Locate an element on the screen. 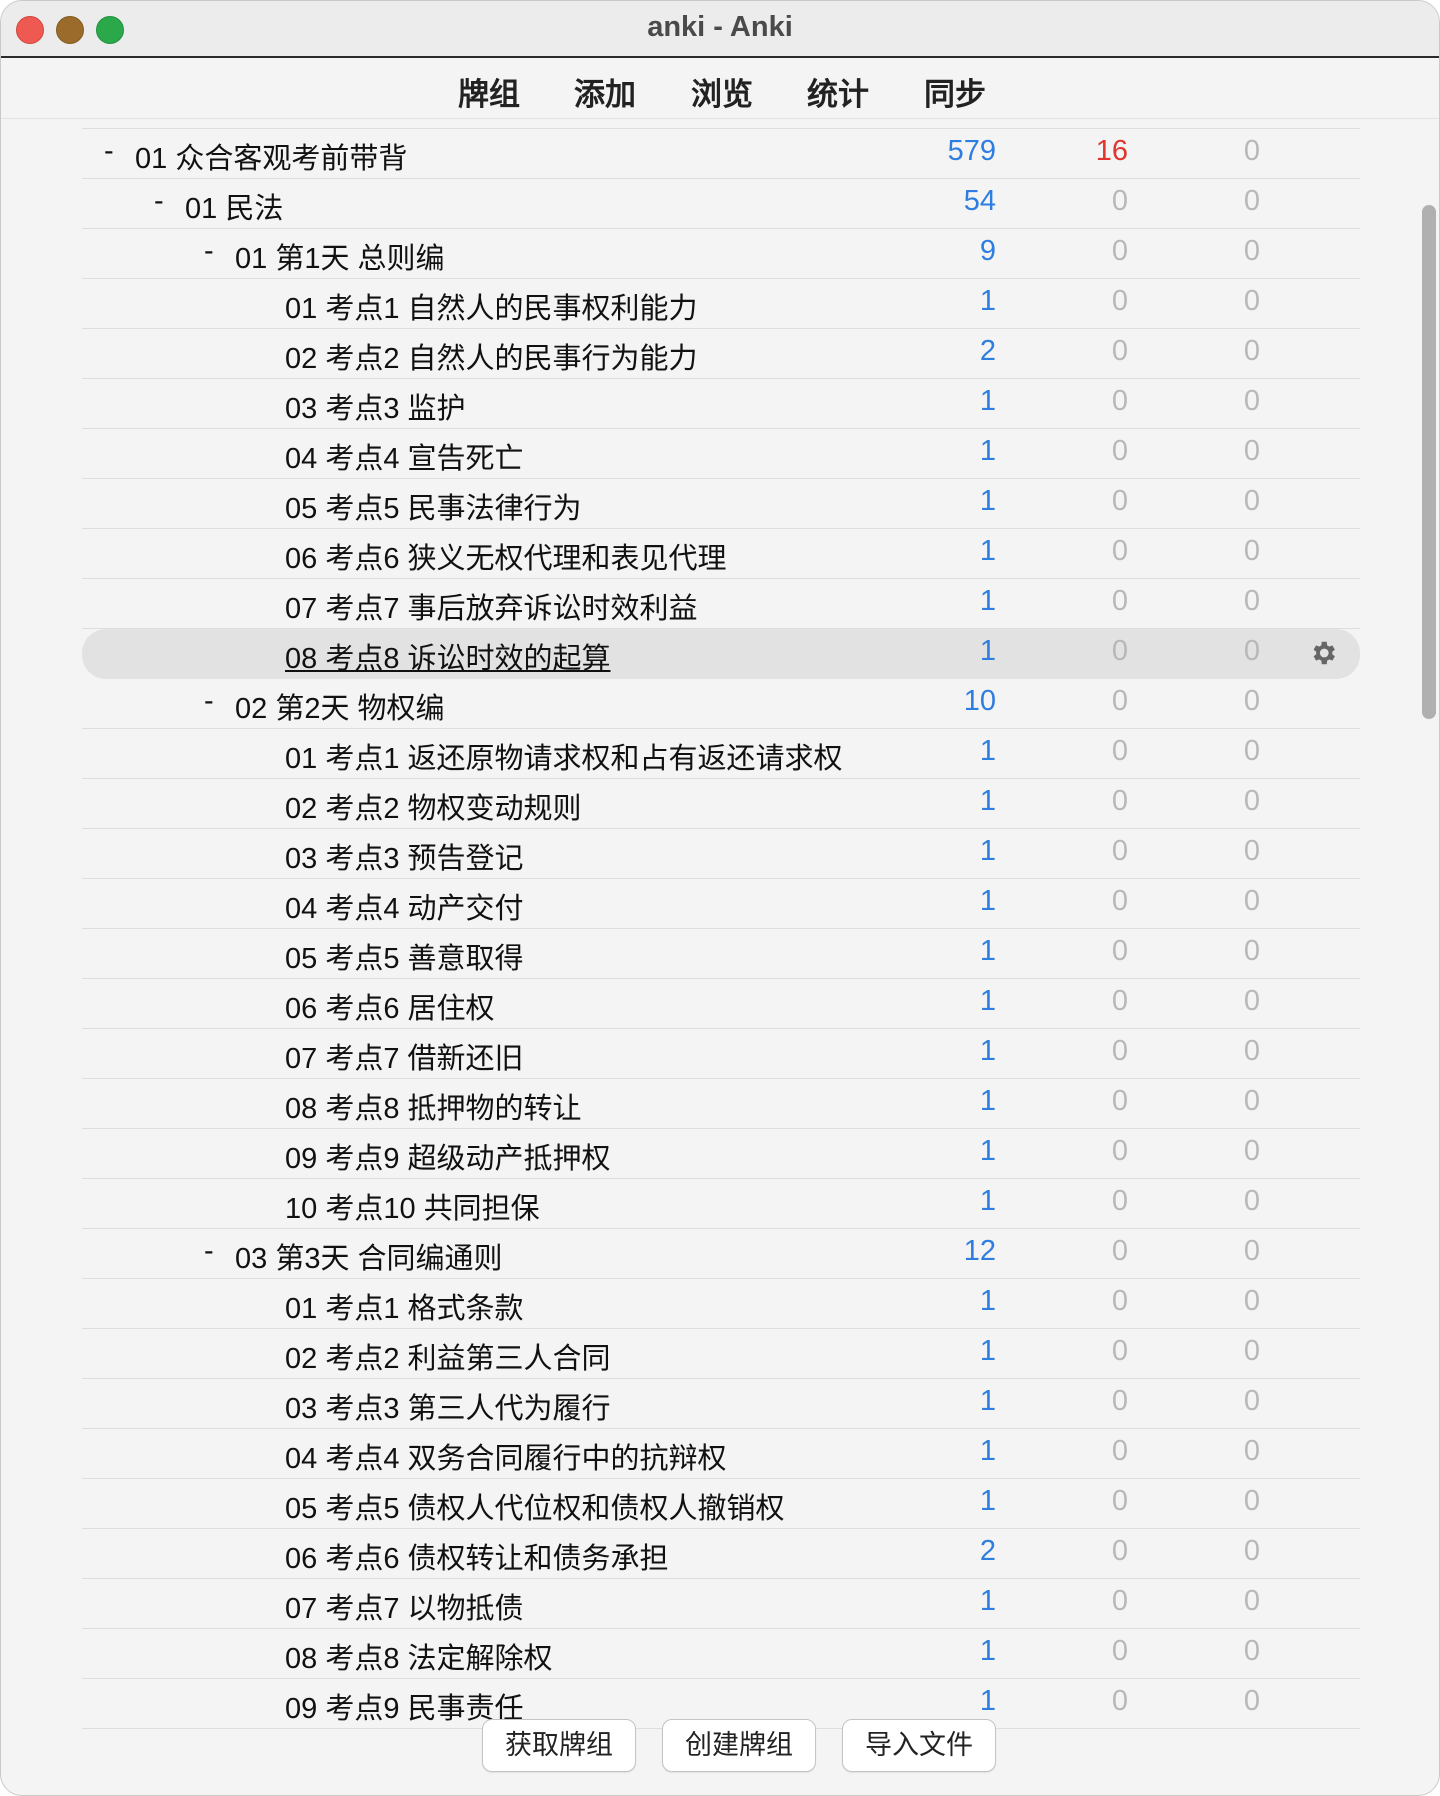 The width and height of the screenshot is (1440, 1796). deck-row: -01 第1天 总则编 9 0 0 is located at coordinates (721, 254).